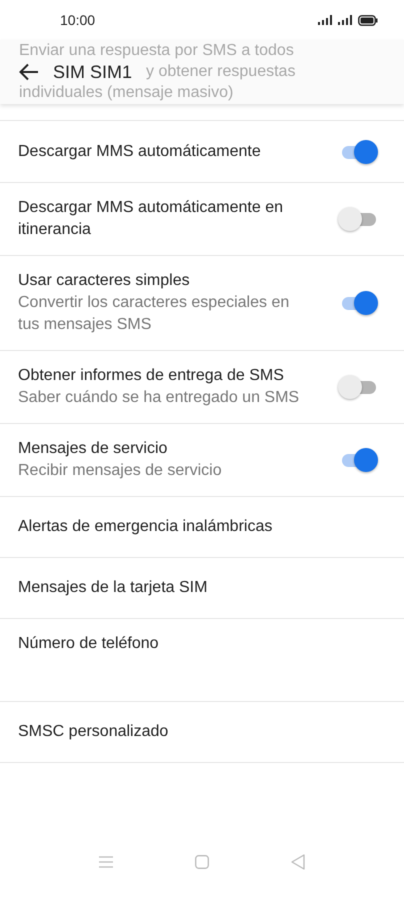  What do you see at coordinates (157, 51) in the screenshot?
I see `scrolled-text: Enviar una respuesta por SMS a todos` at bounding box center [157, 51].